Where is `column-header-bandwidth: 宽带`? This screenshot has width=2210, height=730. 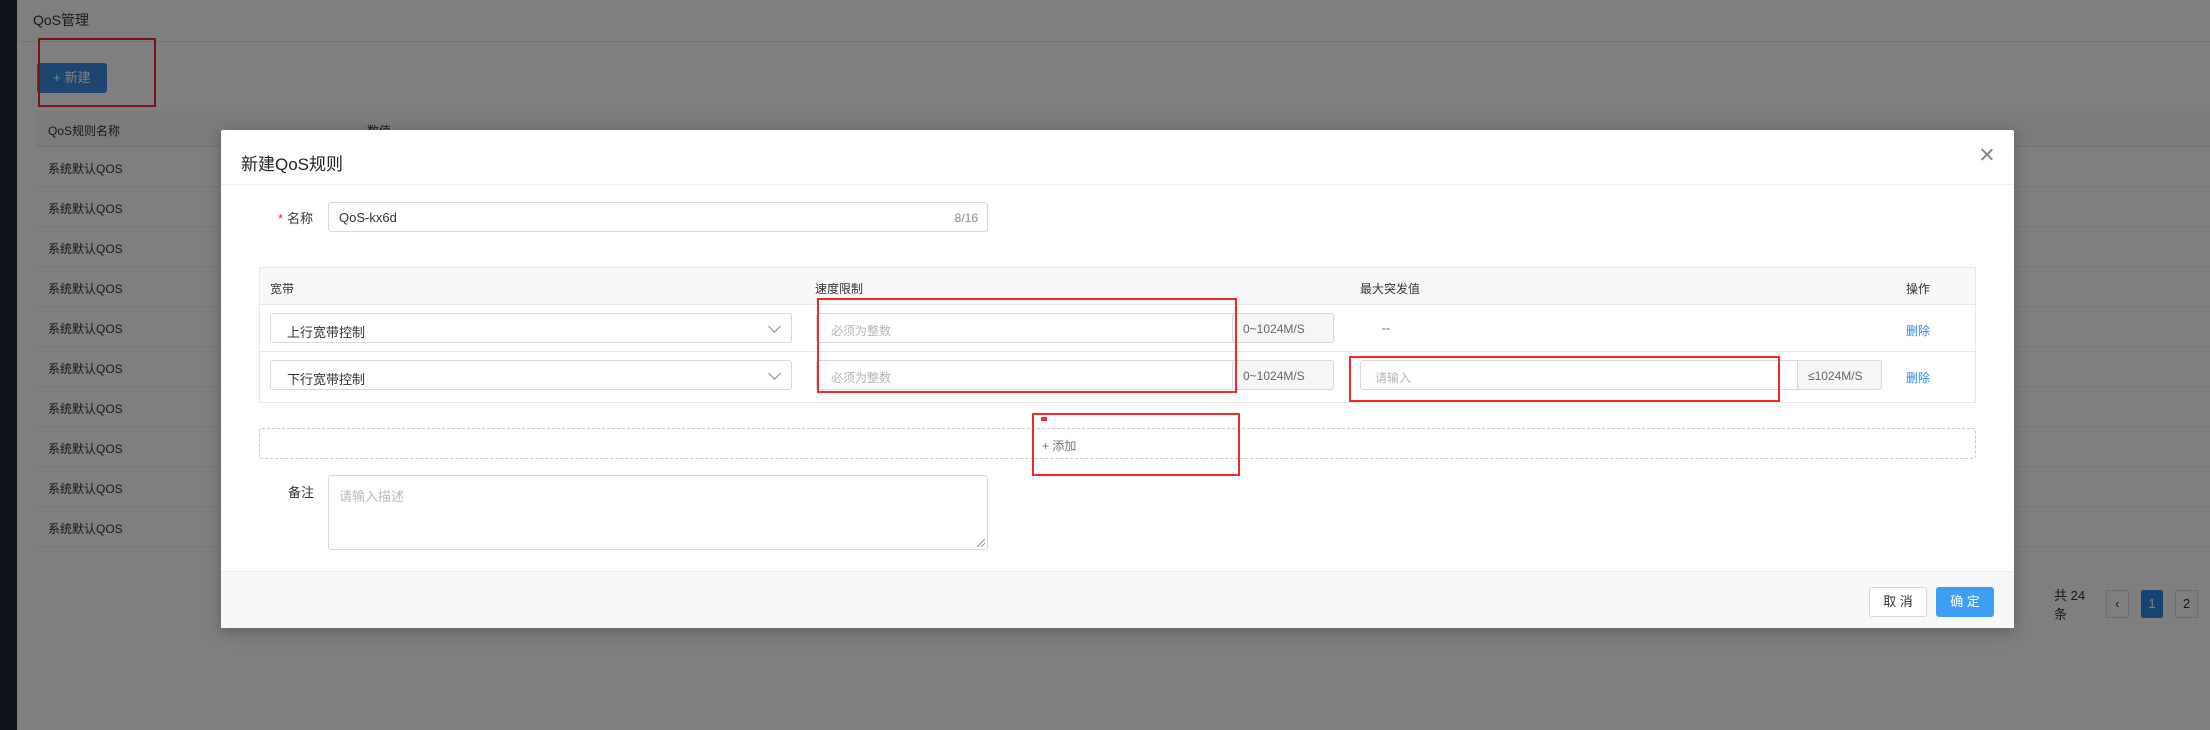 column-header-bandwidth: 宽带 is located at coordinates (282, 289).